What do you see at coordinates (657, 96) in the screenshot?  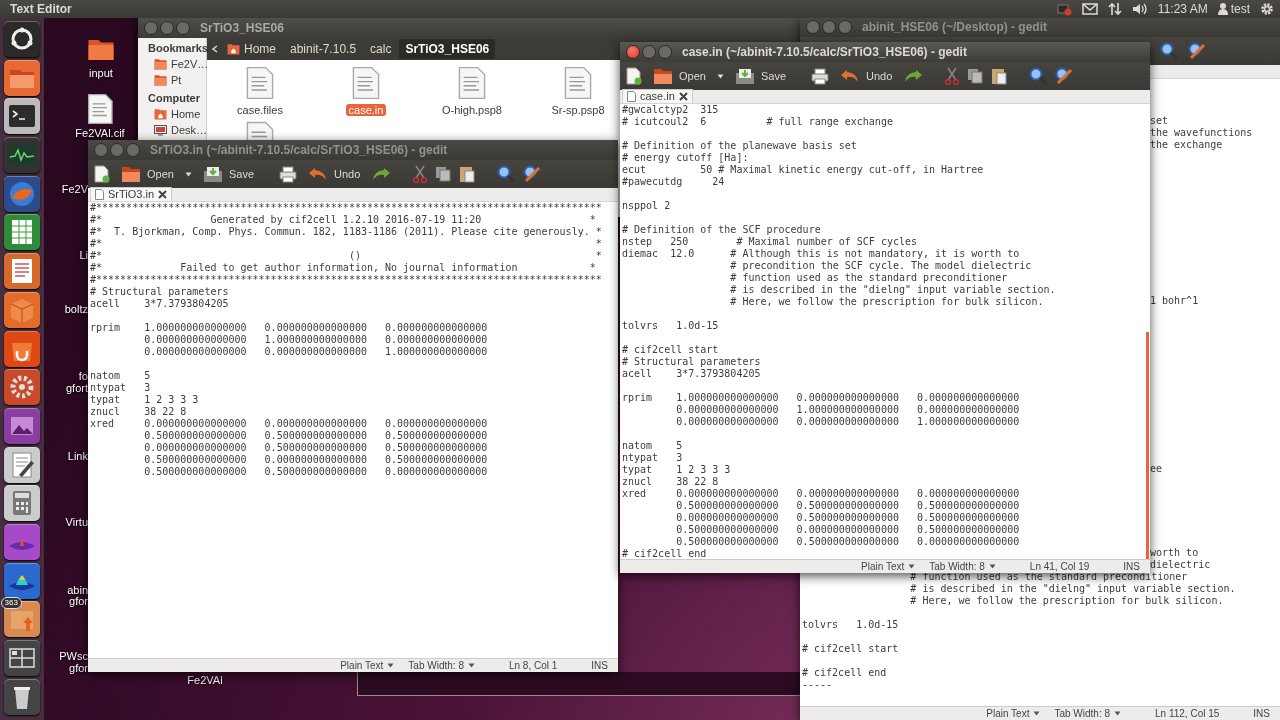 I see `document-tab: case.in` at bounding box center [657, 96].